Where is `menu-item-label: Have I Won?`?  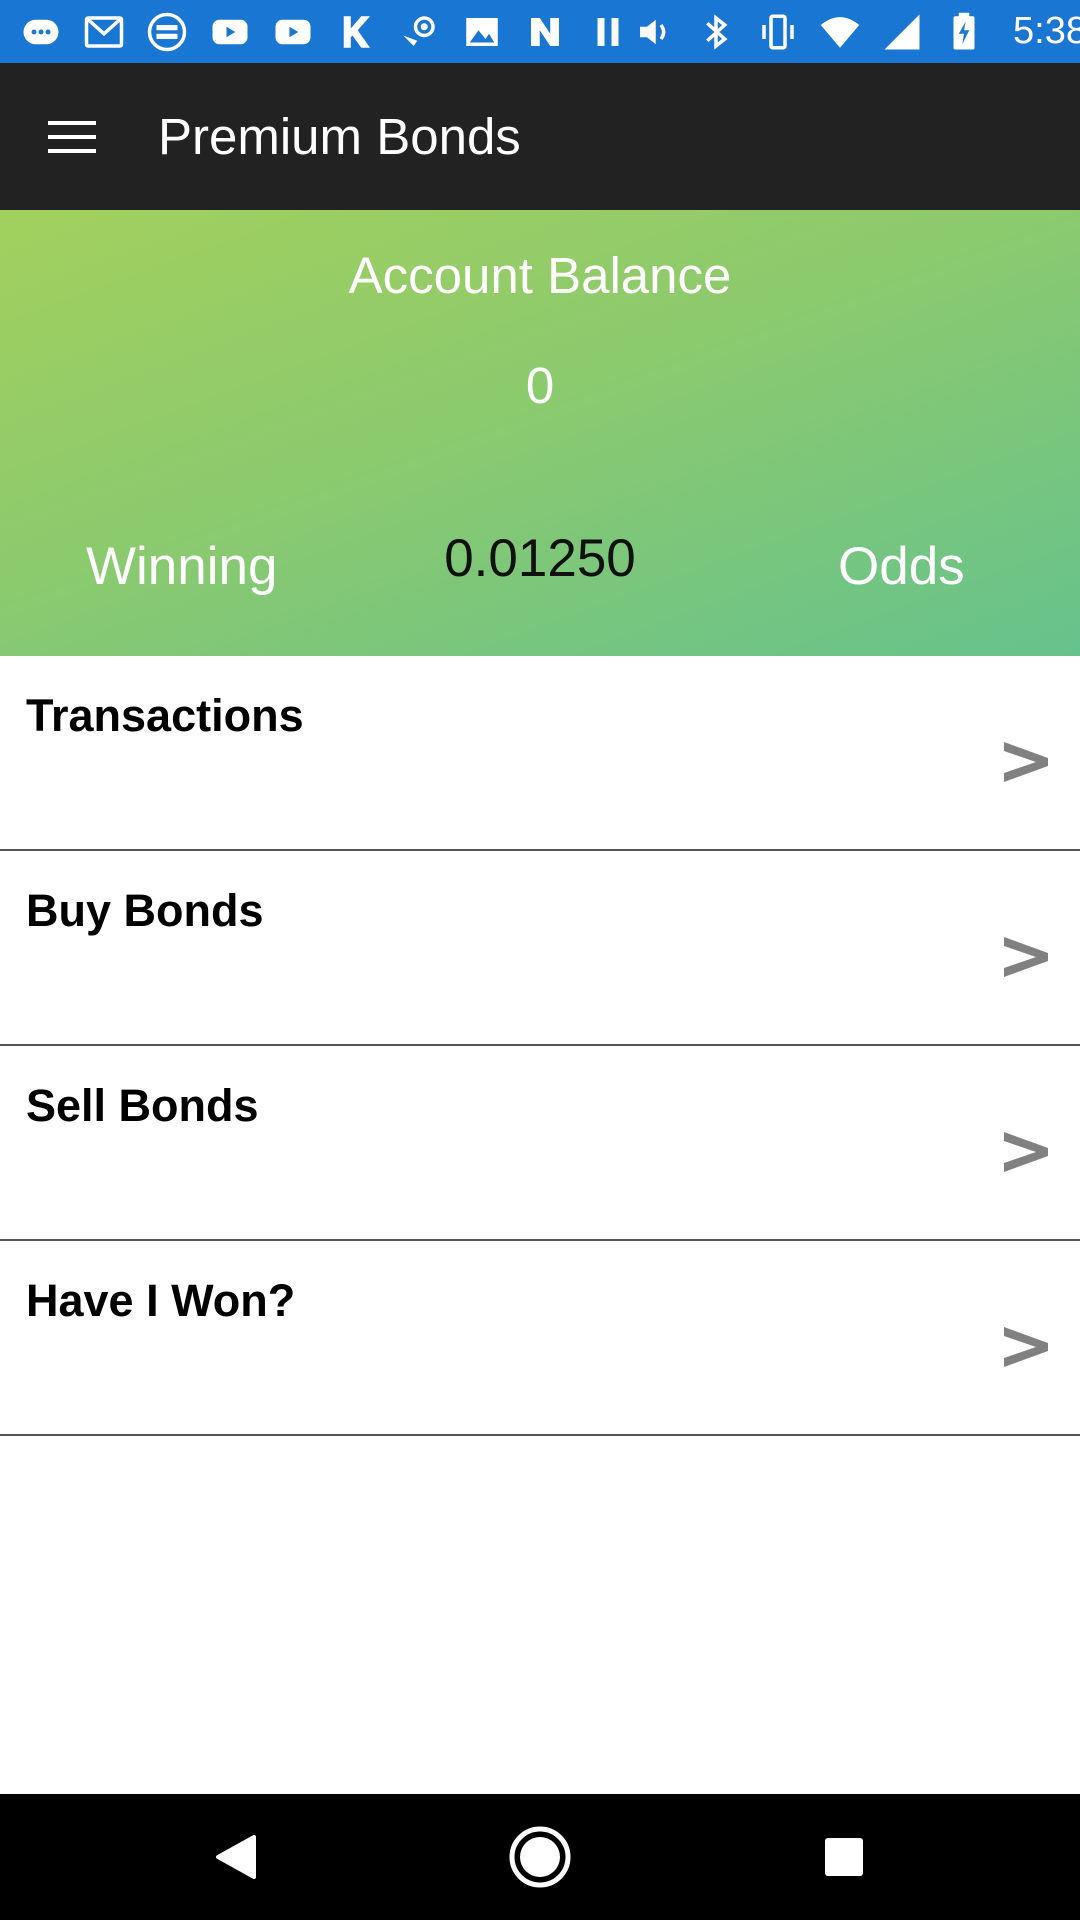
menu-item-label: Have I Won? is located at coordinates (161, 1300).